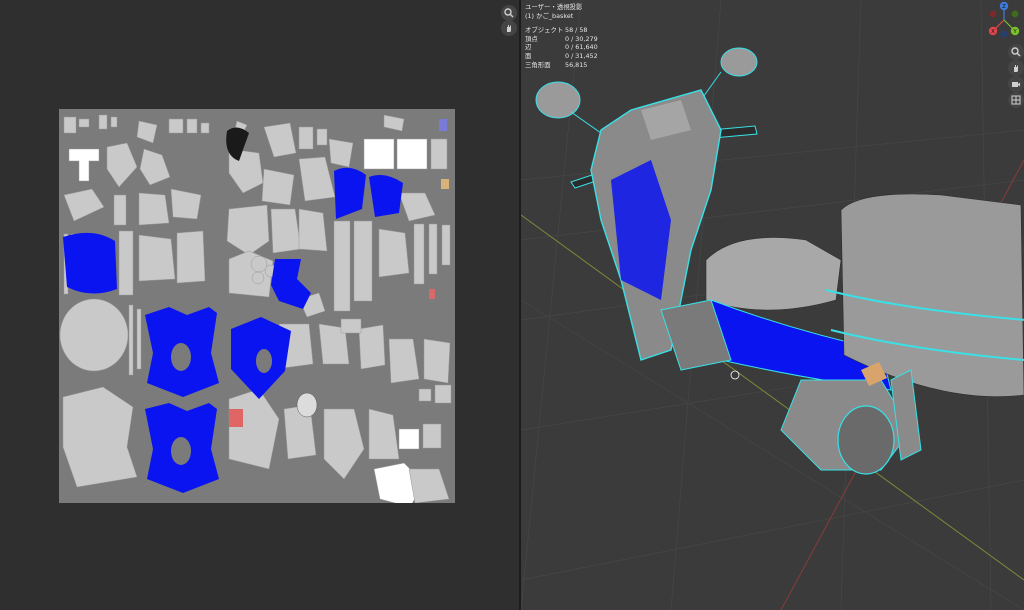  Describe the element at coordinates (549, 15) in the screenshot. I see `active-object-label: (1) かご_basket` at that location.